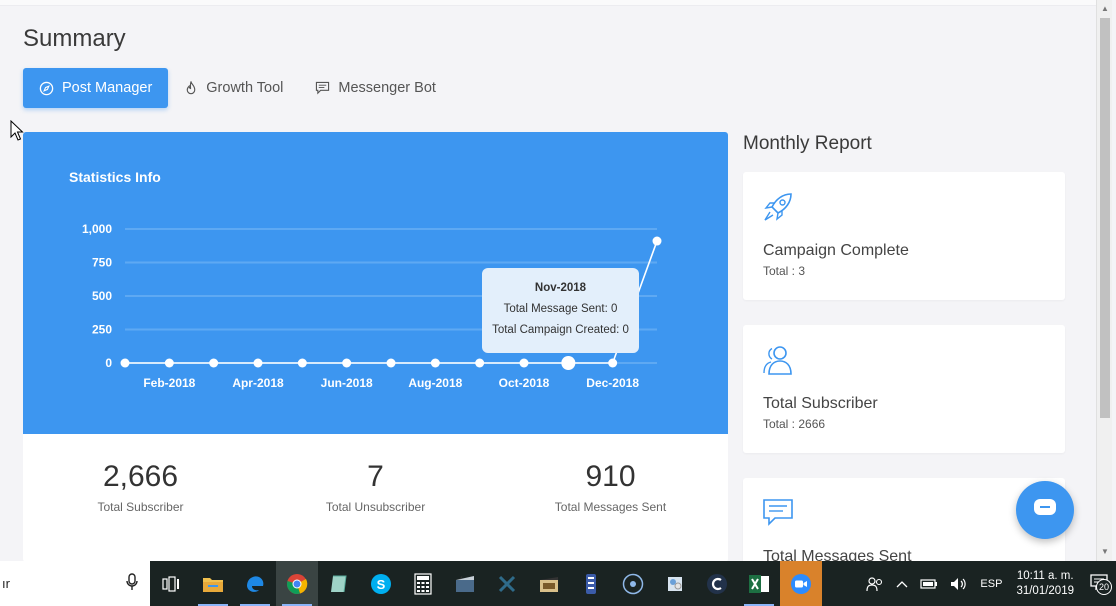  What do you see at coordinates (675, 583) in the screenshot?
I see `paint-icon` at bounding box center [675, 583].